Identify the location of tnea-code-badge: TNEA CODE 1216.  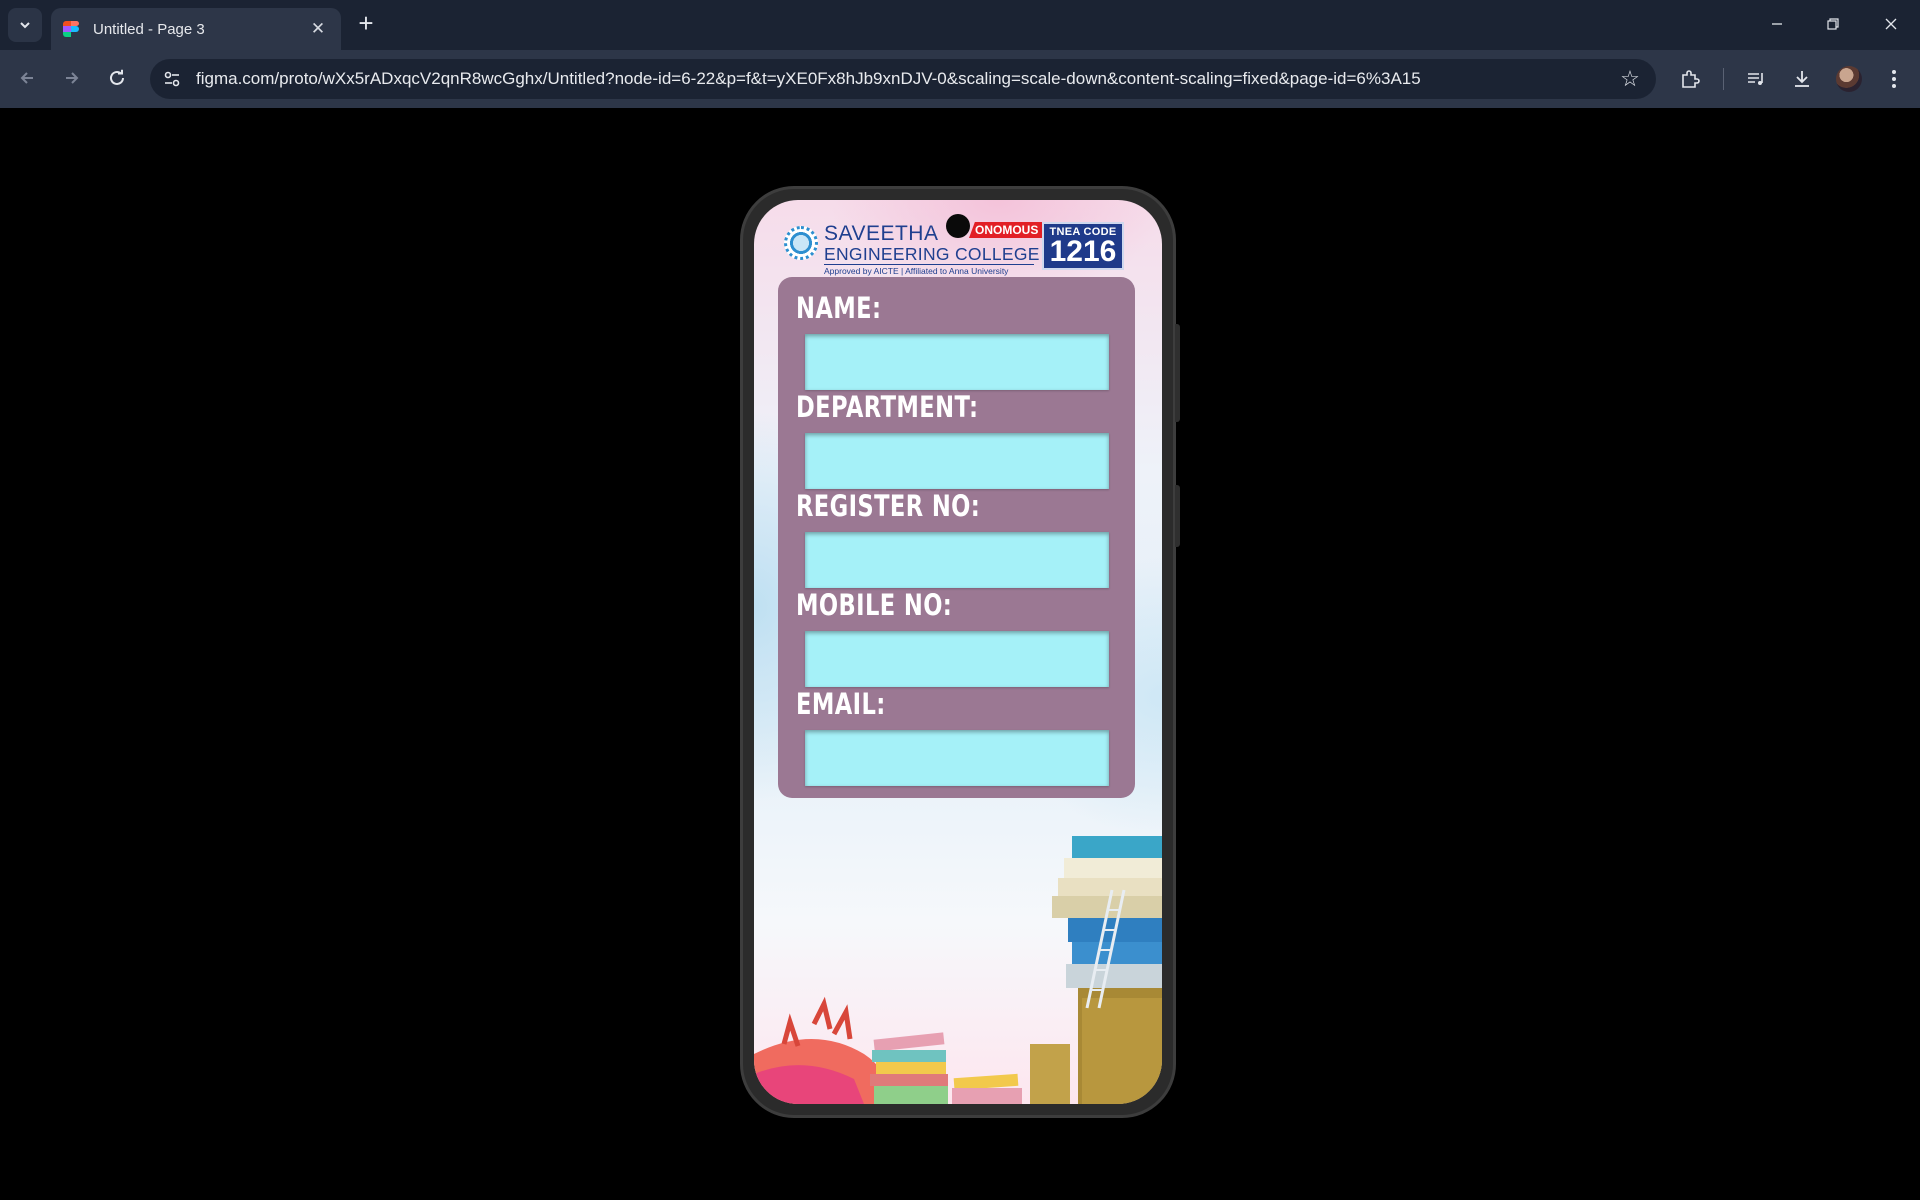
(1083, 246).